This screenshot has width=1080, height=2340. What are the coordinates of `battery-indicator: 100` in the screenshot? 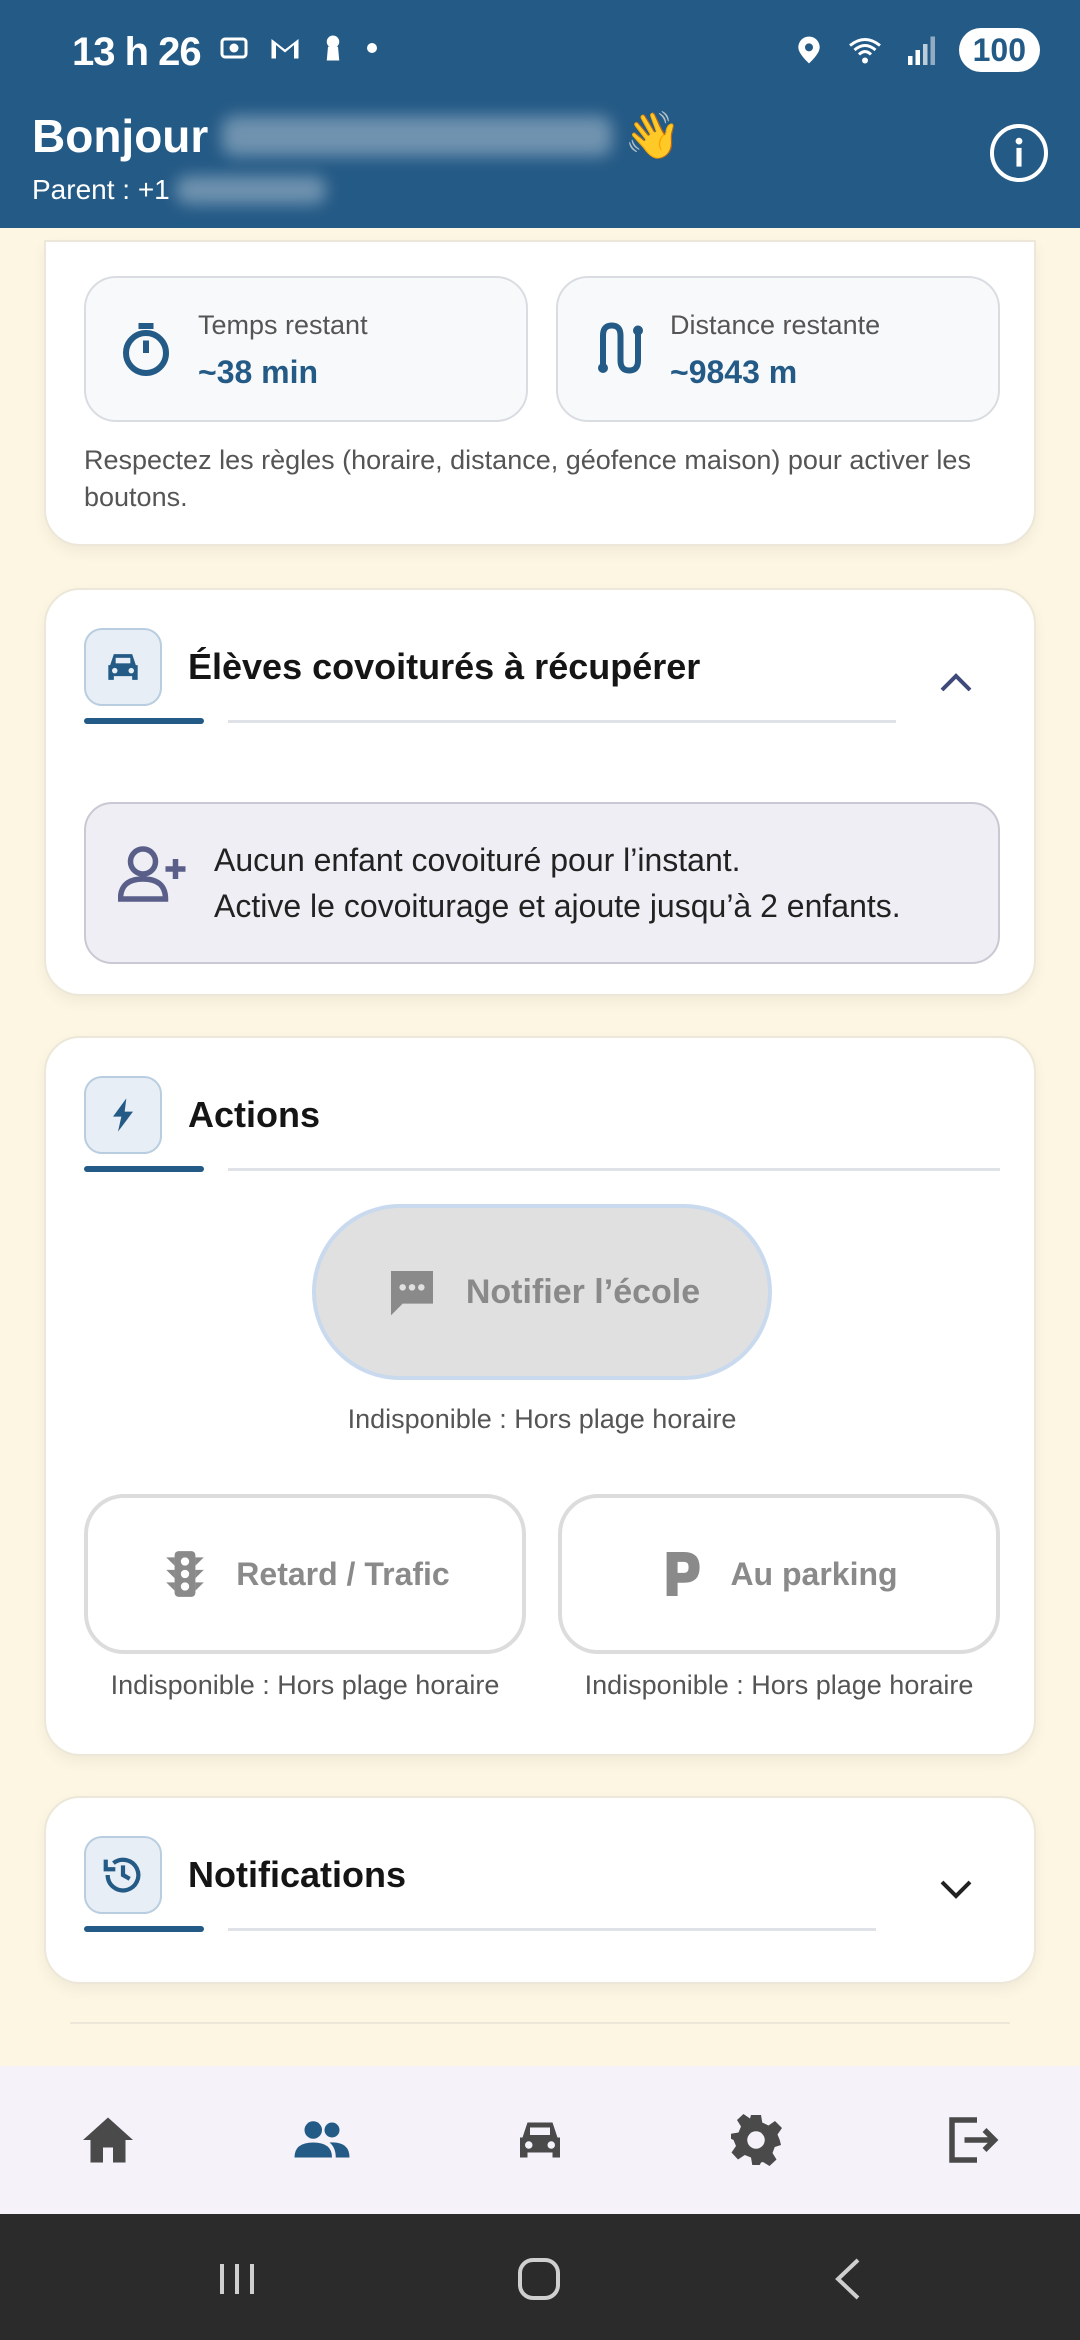 It's located at (999, 50).